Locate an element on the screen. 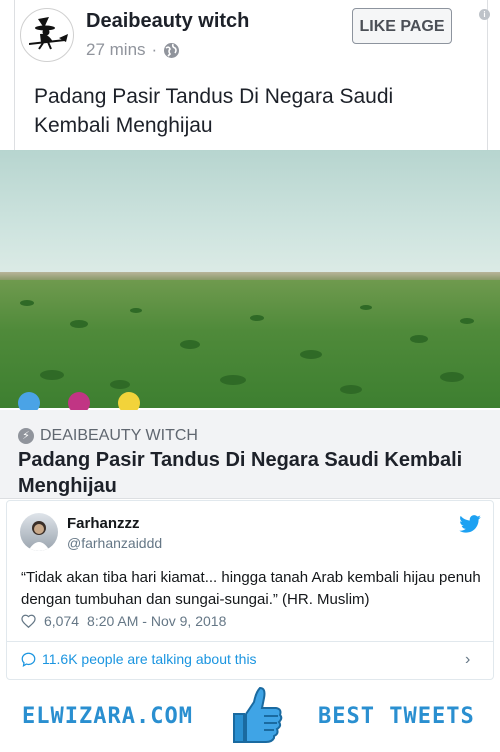 The height and width of the screenshot is (752, 500). tweet-timestamp: 8:20 AM - Nov 9, 2018 is located at coordinates (156, 621).